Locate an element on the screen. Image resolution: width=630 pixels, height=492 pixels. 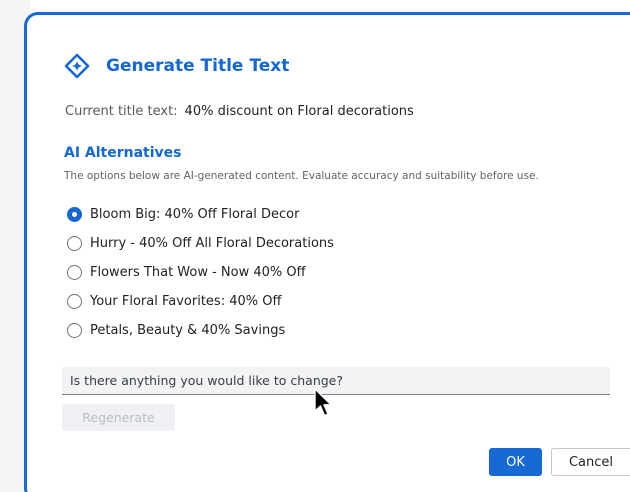
regenerate-button: Regenerate is located at coordinates (118, 417).